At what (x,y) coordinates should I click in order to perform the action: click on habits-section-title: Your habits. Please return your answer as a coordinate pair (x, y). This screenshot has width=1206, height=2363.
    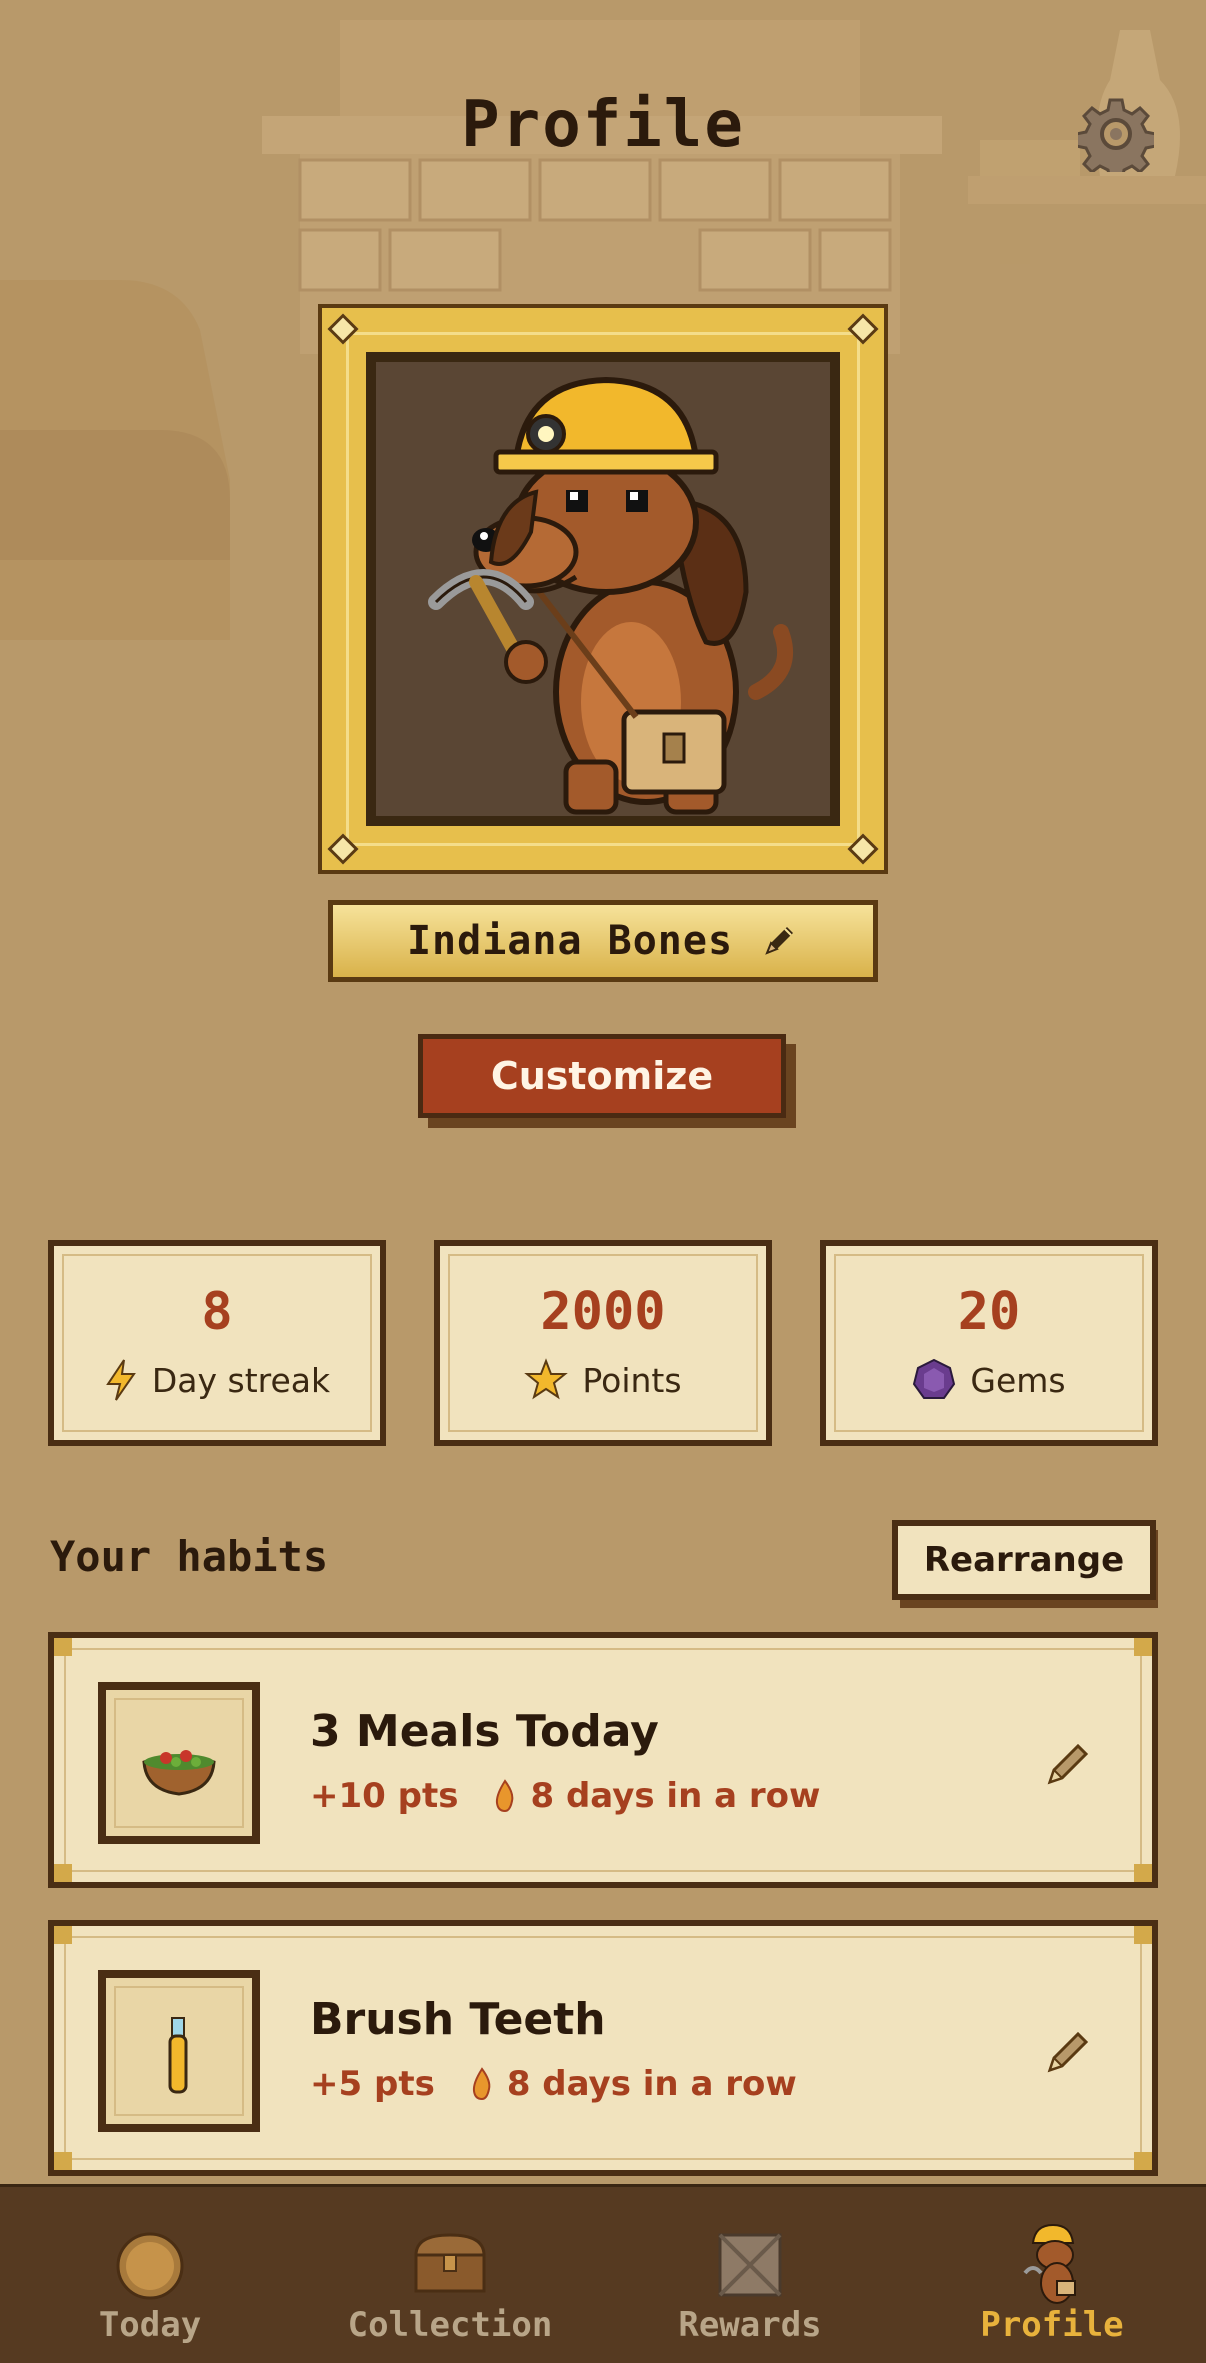
    Looking at the image, I should click on (189, 1556).